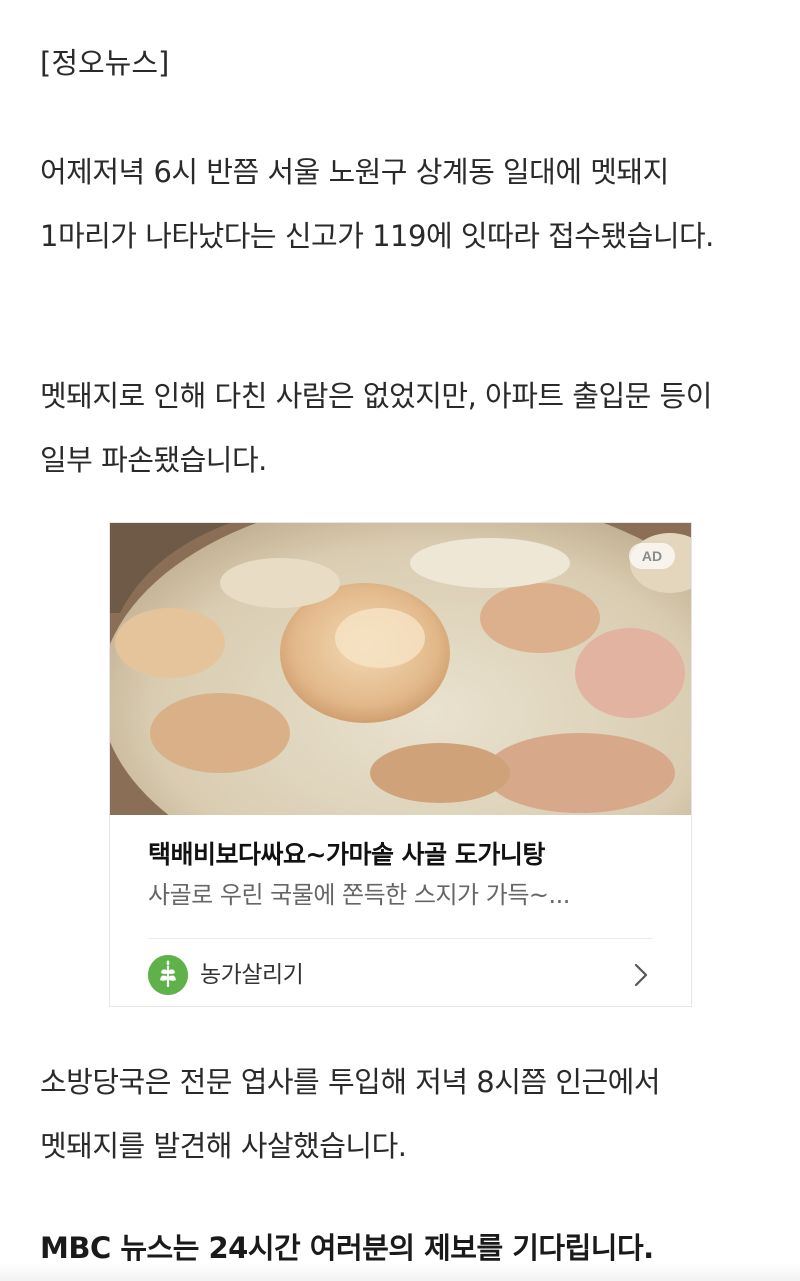 The image size is (800, 1281). I want to click on ad-advertiser-row: 농가살리기, so click(402, 975).